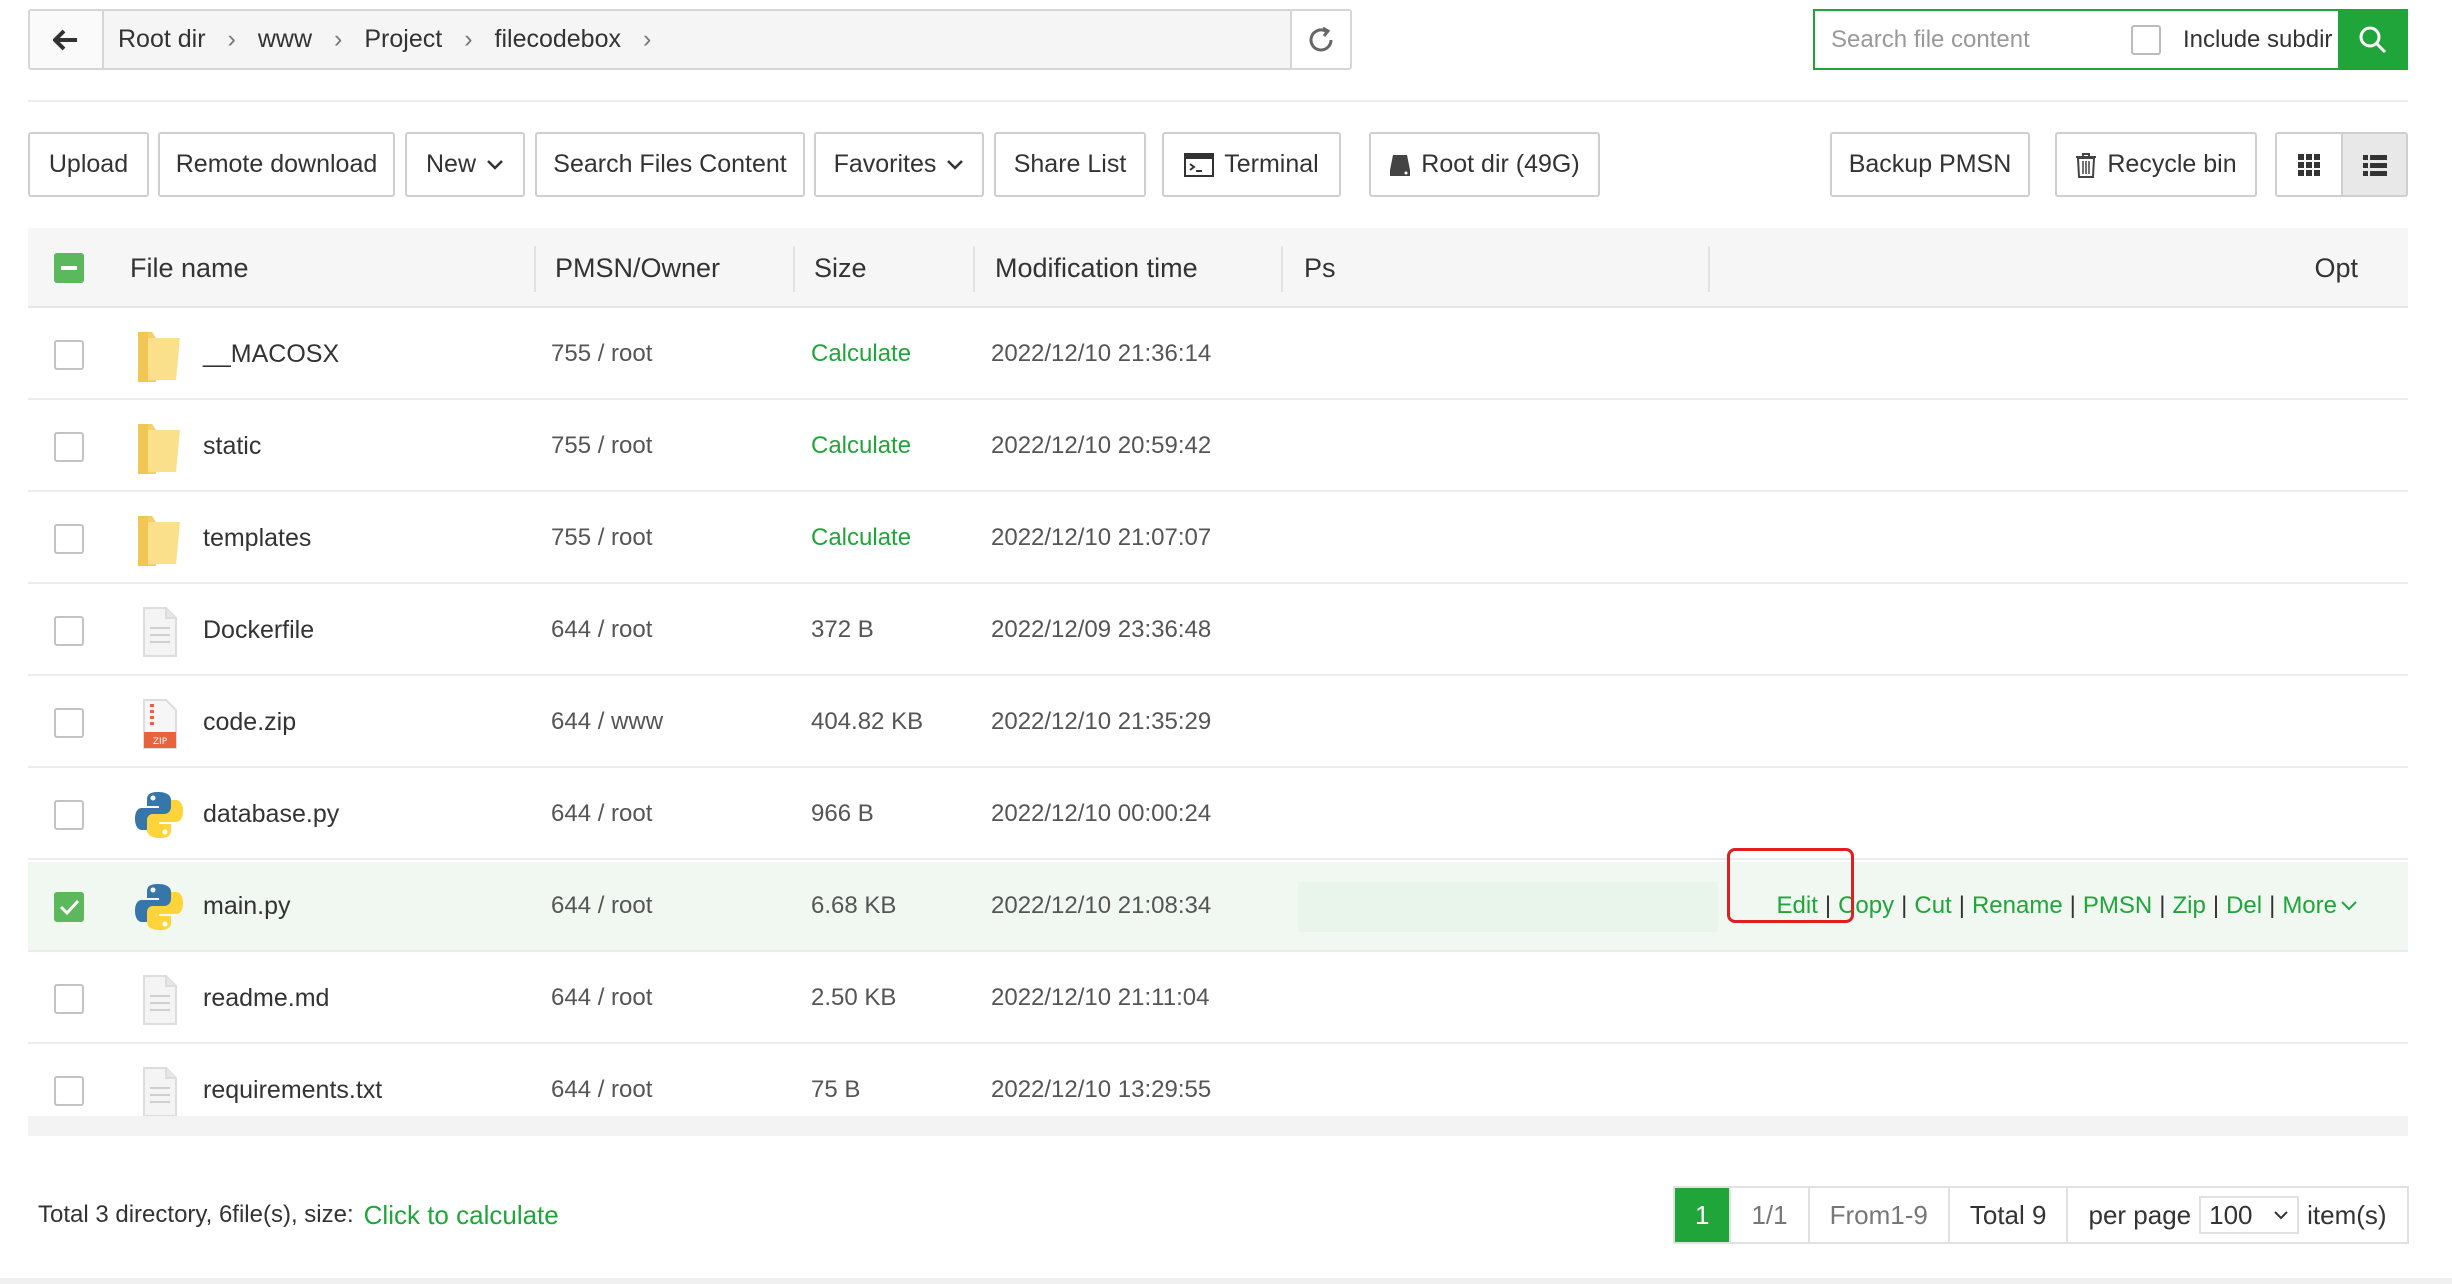  Describe the element at coordinates (88, 164) in the screenshot. I see `upload-button: Upload` at that location.